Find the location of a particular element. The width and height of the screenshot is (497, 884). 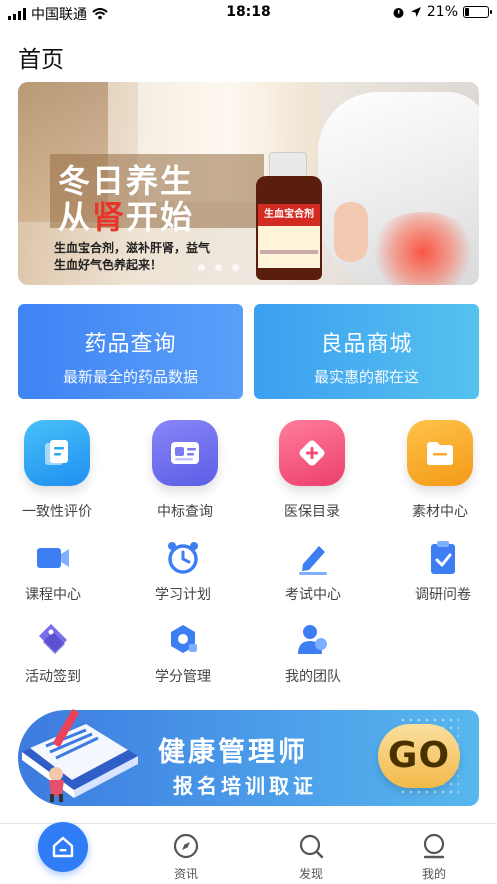

grid-item-label: 调研问卷 is located at coordinates (443, 595).